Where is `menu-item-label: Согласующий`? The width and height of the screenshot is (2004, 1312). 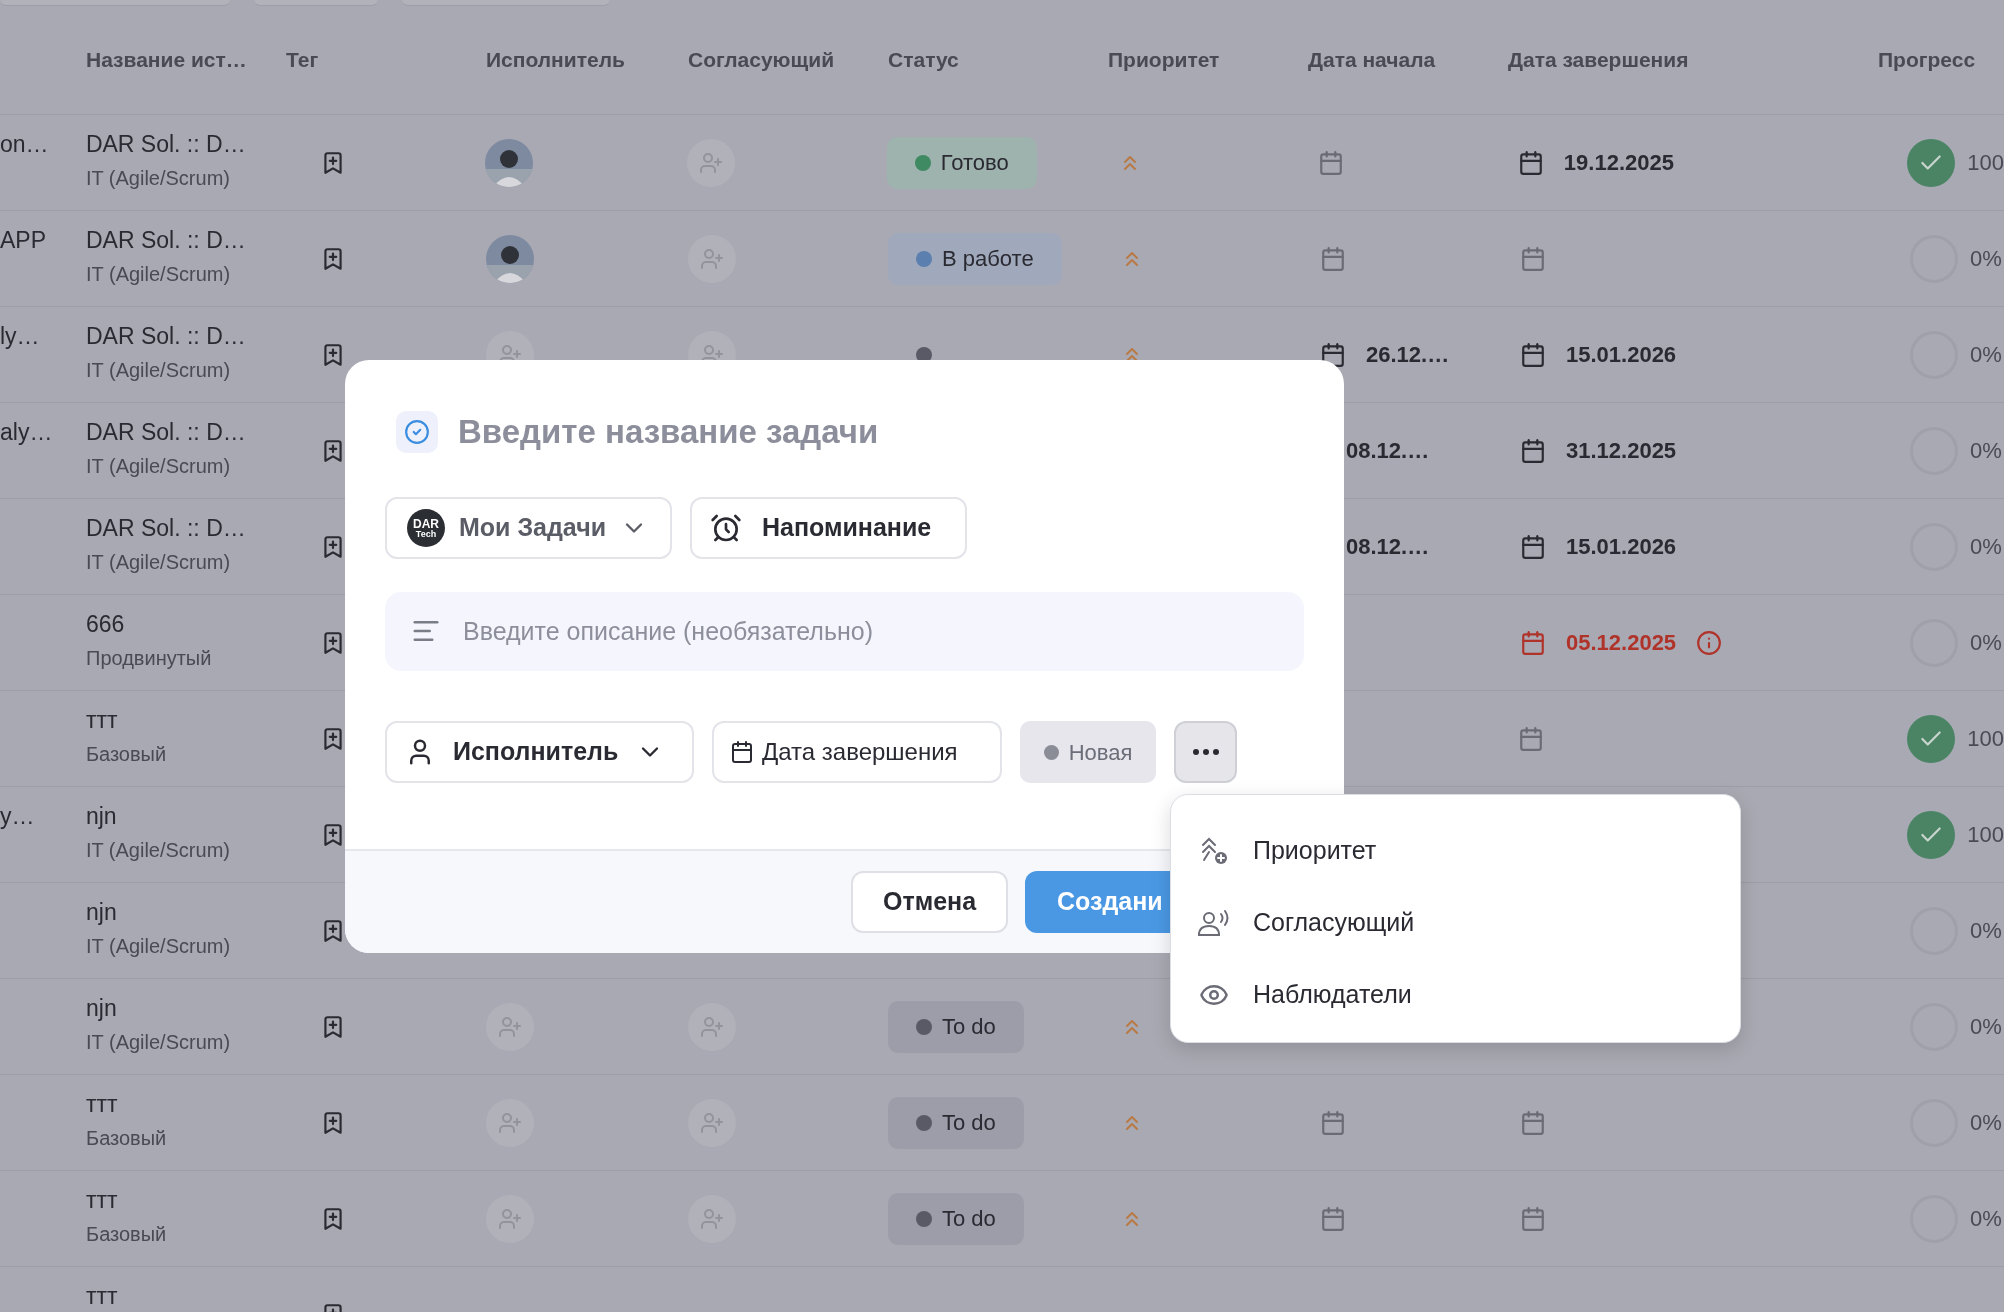
menu-item-label: Согласующий is located at coordinates (1334, 923).